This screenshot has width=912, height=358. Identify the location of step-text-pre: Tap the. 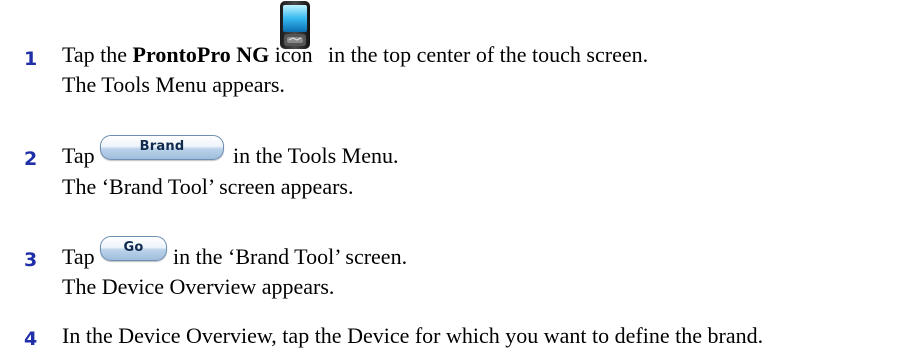
(95, 54).